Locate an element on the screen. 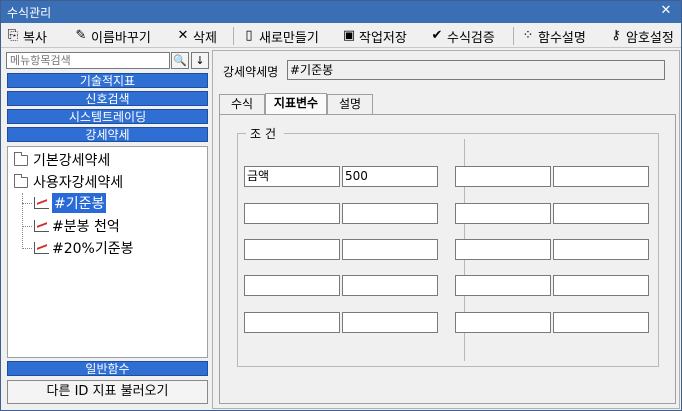  tree-item-gijunbong: #기준봉 is located at coordinates (70, 203).